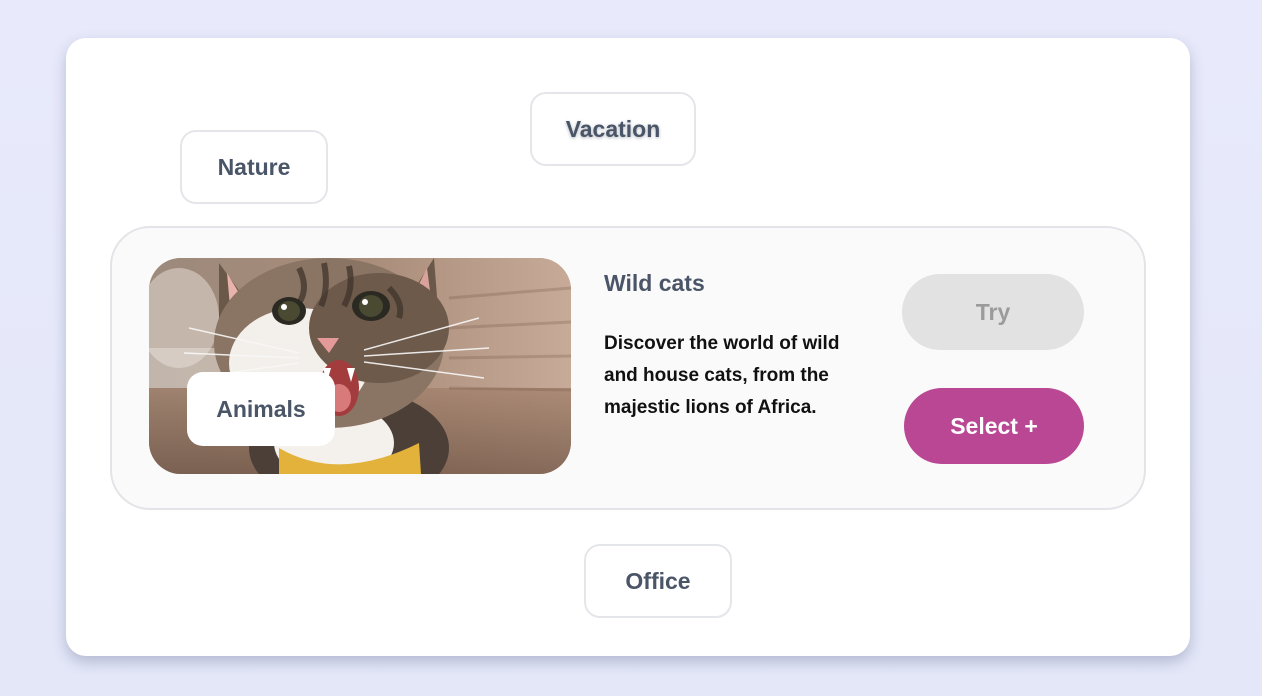 Image resolution: width=1262 pixels, height=696 pixels. I want to click on tag-animals: Animals, so click(261, 409).